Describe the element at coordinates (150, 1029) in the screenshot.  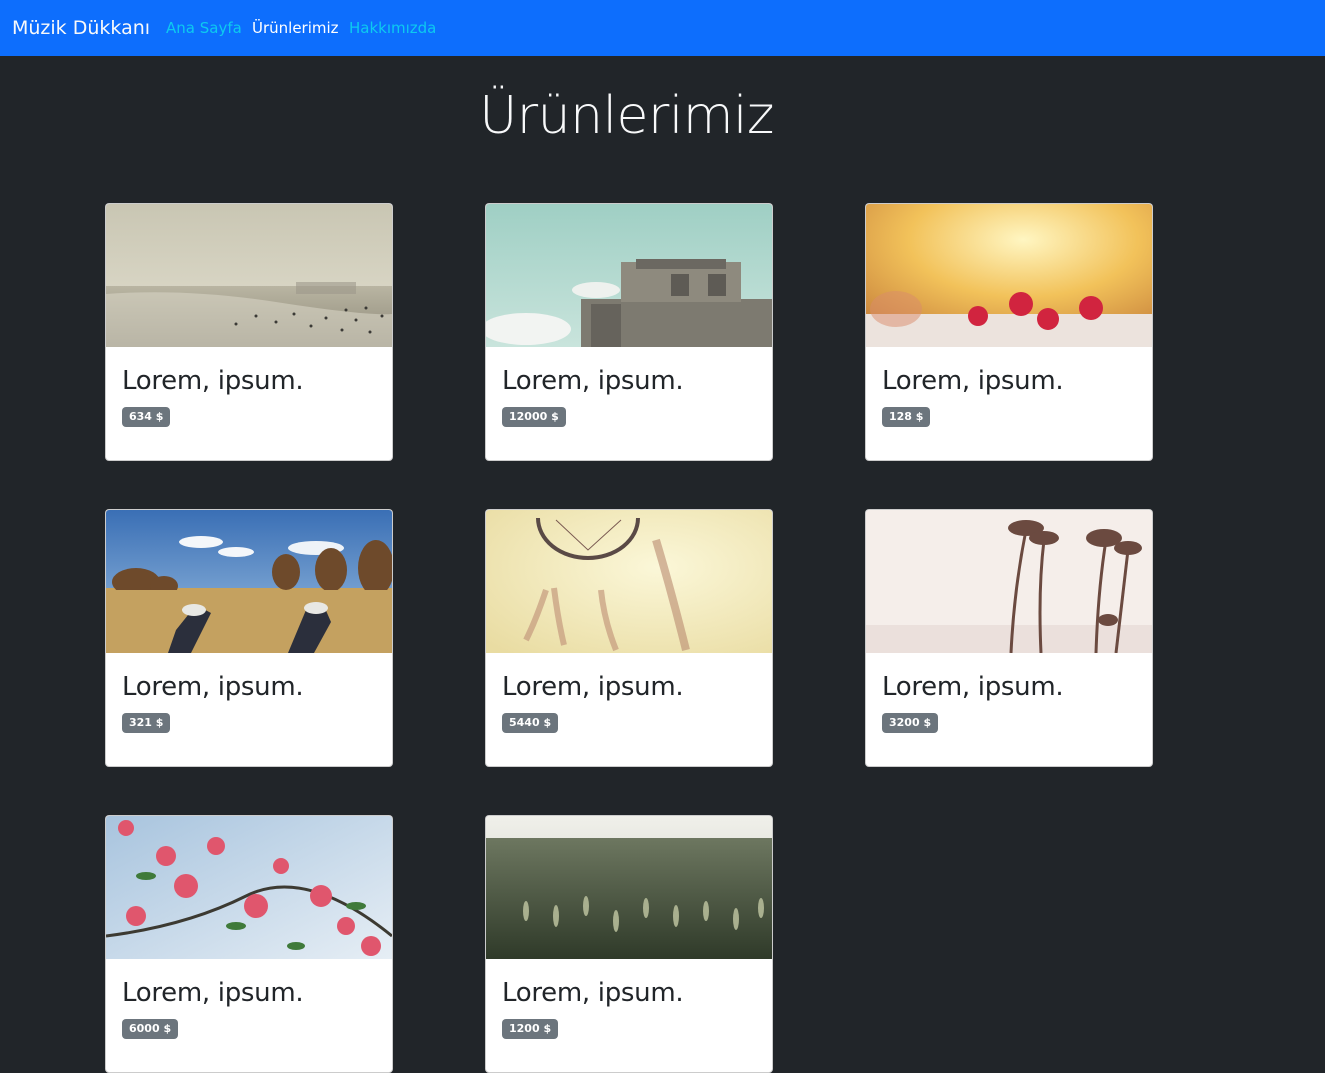
I see `price-badge: 6000 $` at that location.